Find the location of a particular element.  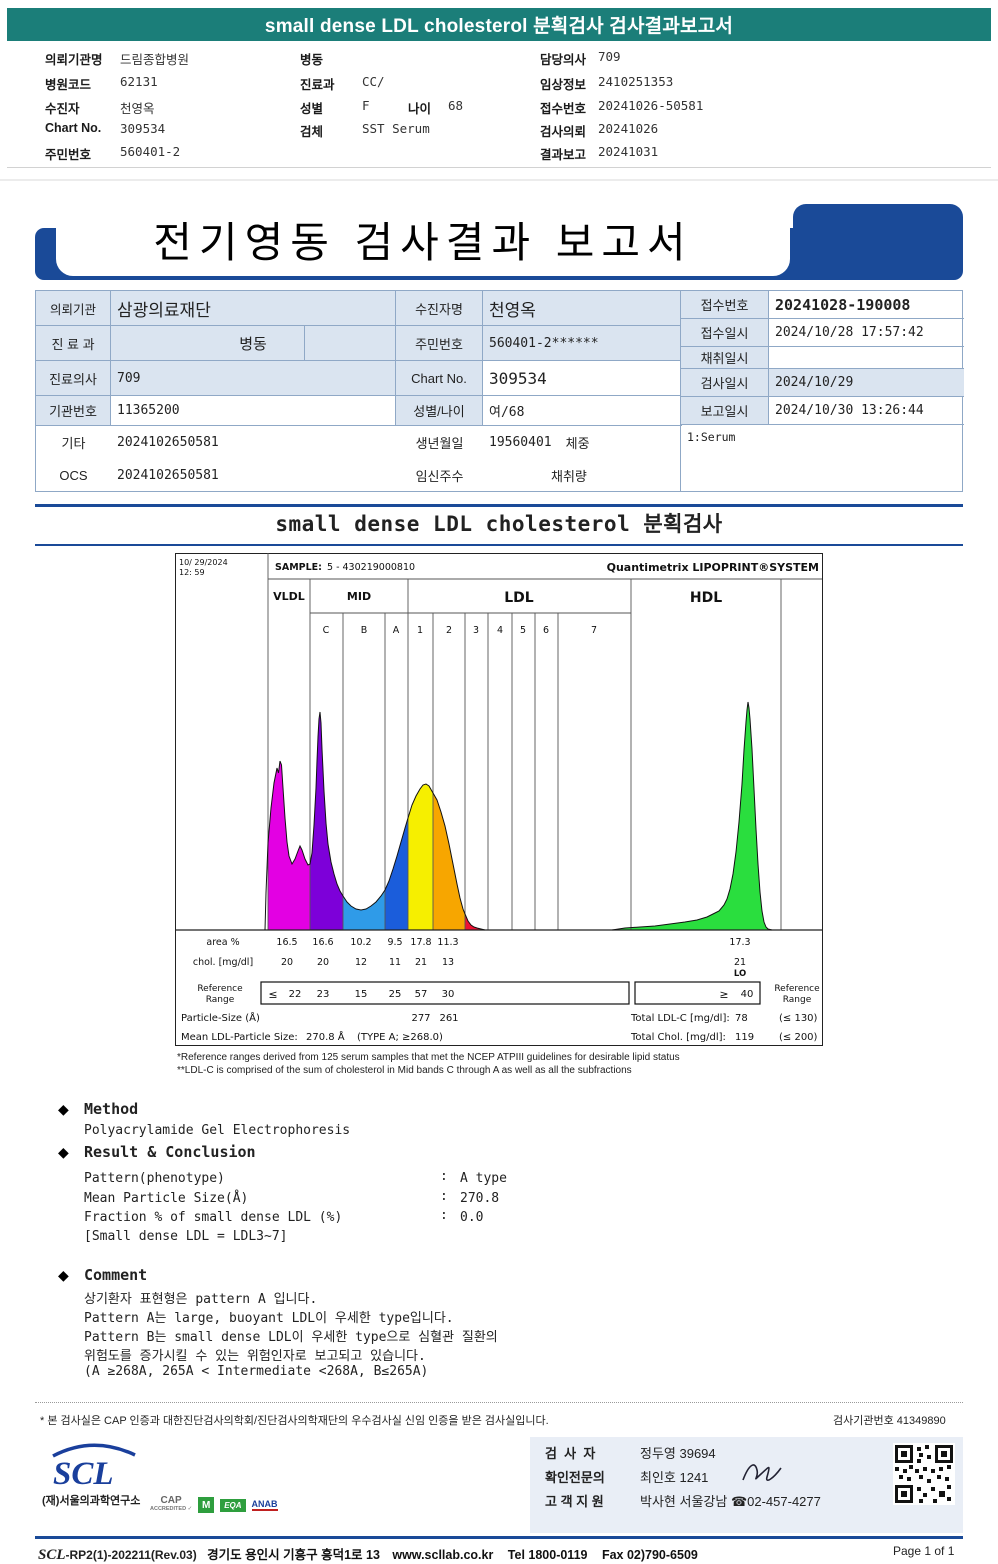

chol-ldl1: 21 is located at coordinates (421, 962).